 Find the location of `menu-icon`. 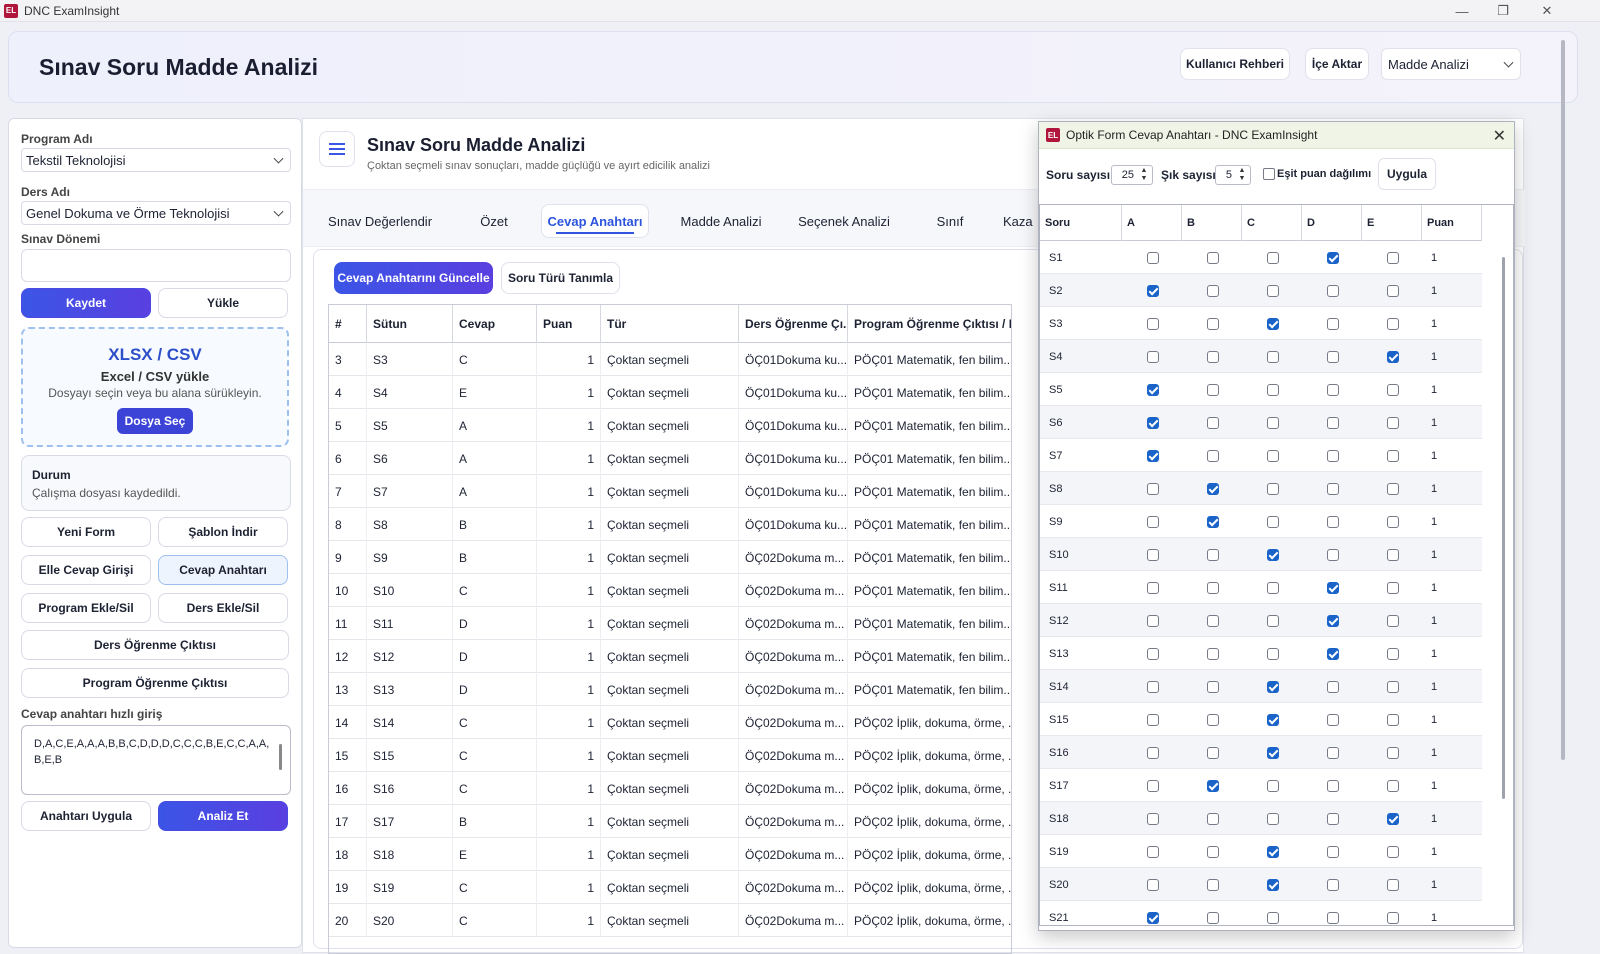

menu-icon is located at coordinates (337, 149).